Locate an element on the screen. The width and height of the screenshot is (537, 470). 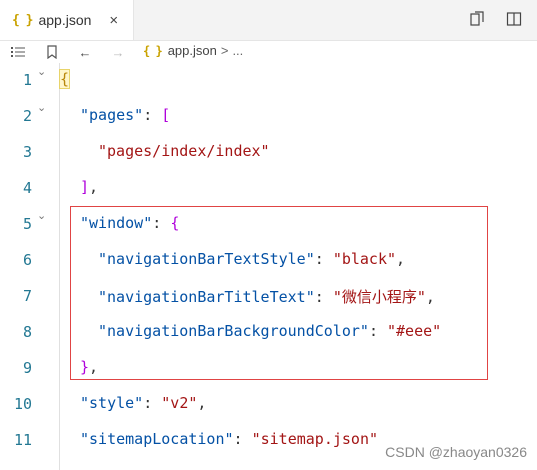
bookmark-icon is located at coordinates (52, 52).